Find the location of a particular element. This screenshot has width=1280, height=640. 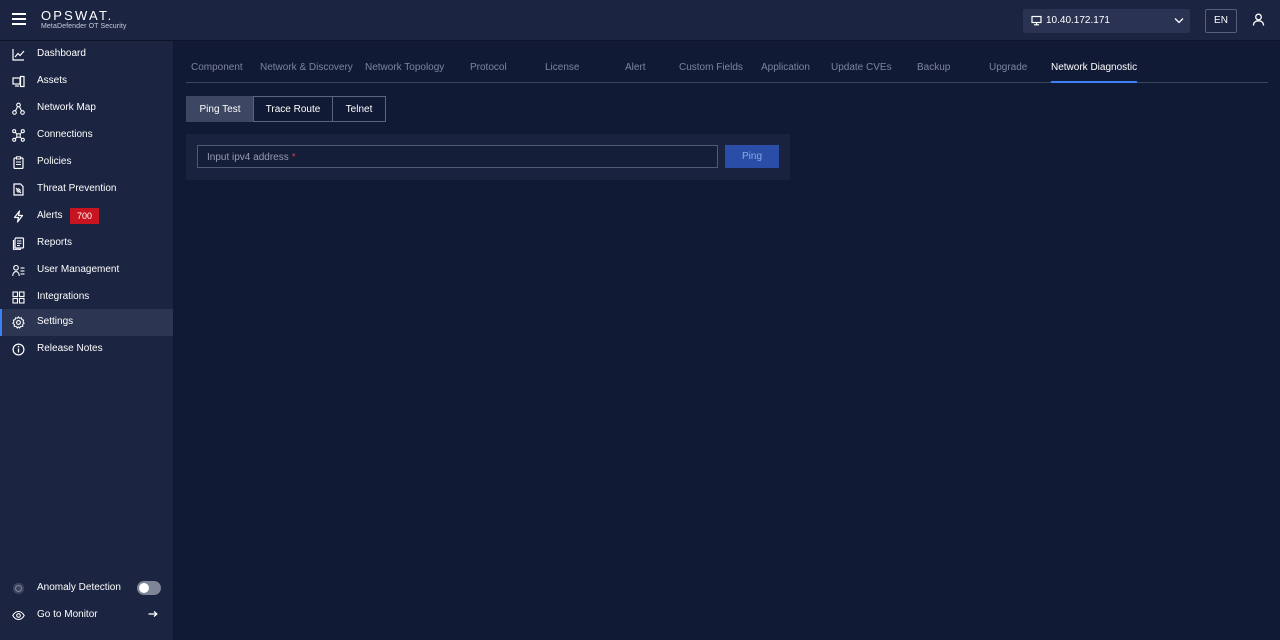

sidebar-item-label: Settings is located at coordinates (55, 321).